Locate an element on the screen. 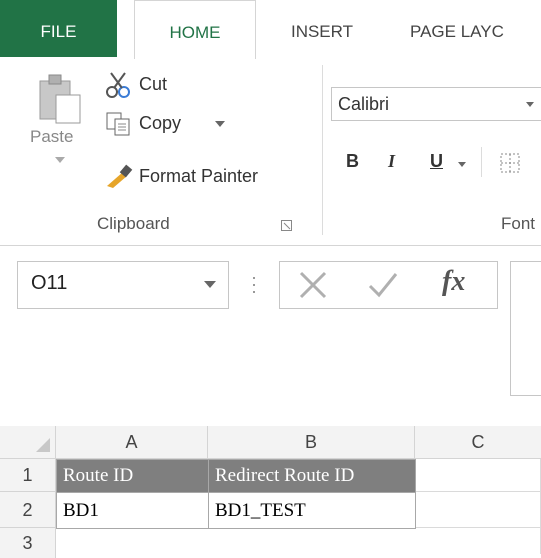 The height and width of the screenshot is (558, 541). name-box: O11 is located at coordinates (123, 285).